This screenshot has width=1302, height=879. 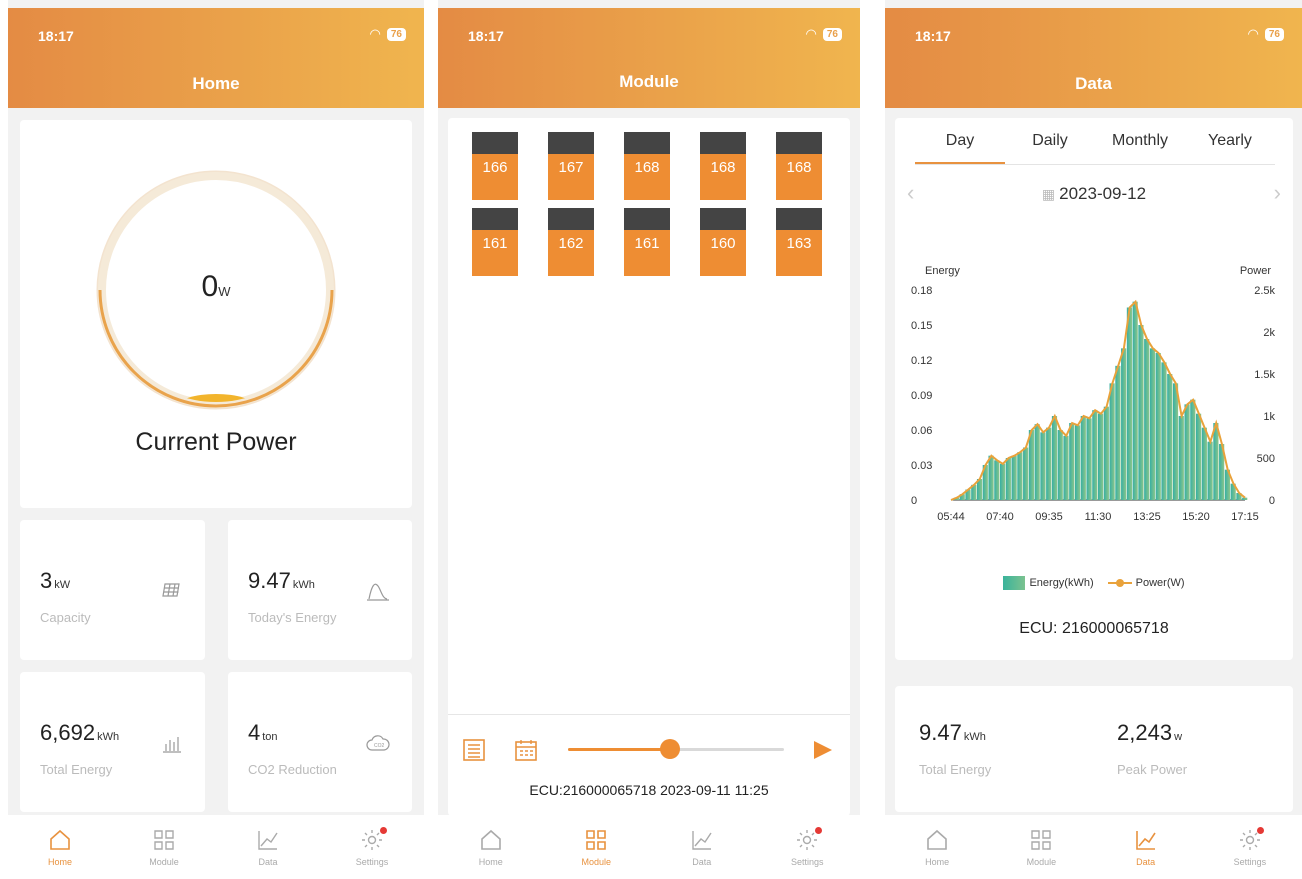 I want to click on next-date-icon: ›, so click(x=1277, y=193).